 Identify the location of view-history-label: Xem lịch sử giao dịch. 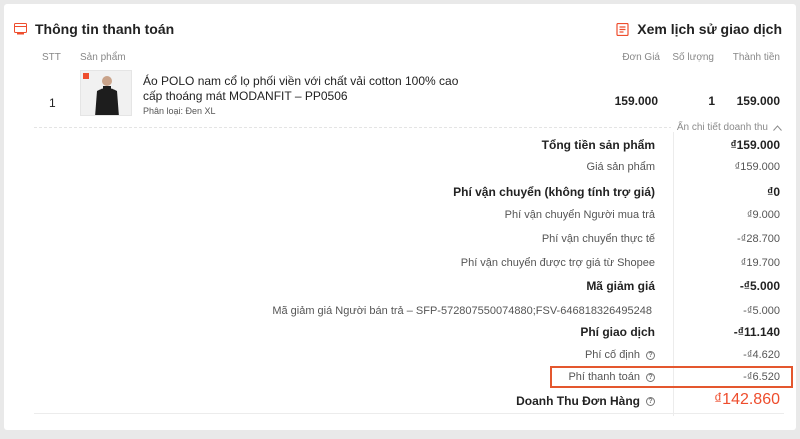
(709, 29).